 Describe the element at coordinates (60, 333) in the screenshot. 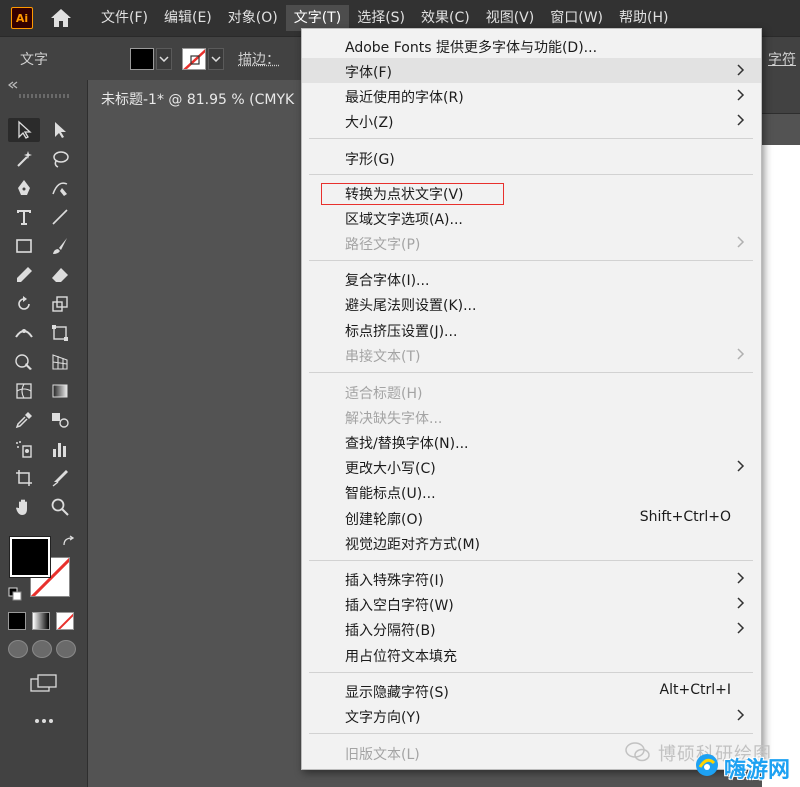

I see `free-transform-tool` at that location.